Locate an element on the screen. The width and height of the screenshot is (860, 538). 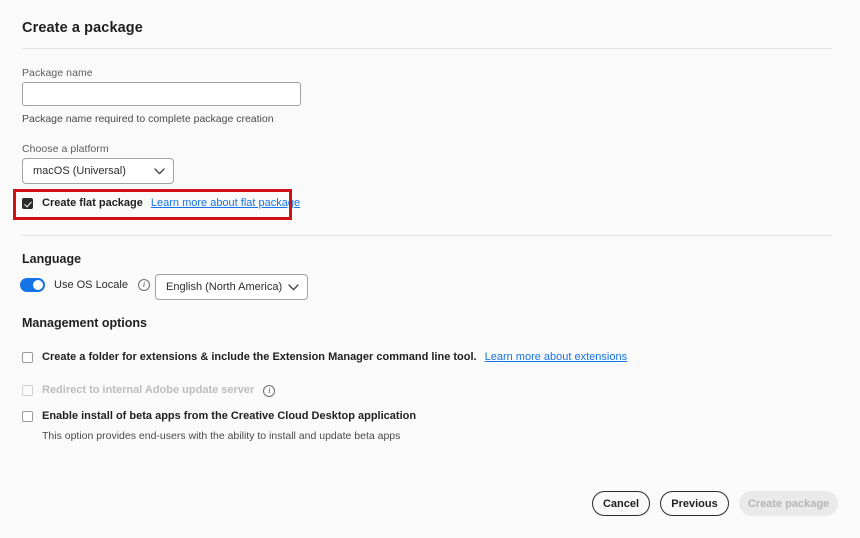
package-name-input is located at coordinates (161, 94).